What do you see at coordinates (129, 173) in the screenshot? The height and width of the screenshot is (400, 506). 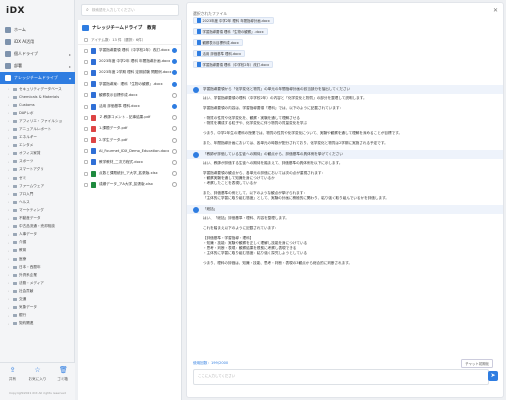 I see `file-row: 点数と課題統計_ア大学_拡張版.xlsx` at bounding box center [129, 173].